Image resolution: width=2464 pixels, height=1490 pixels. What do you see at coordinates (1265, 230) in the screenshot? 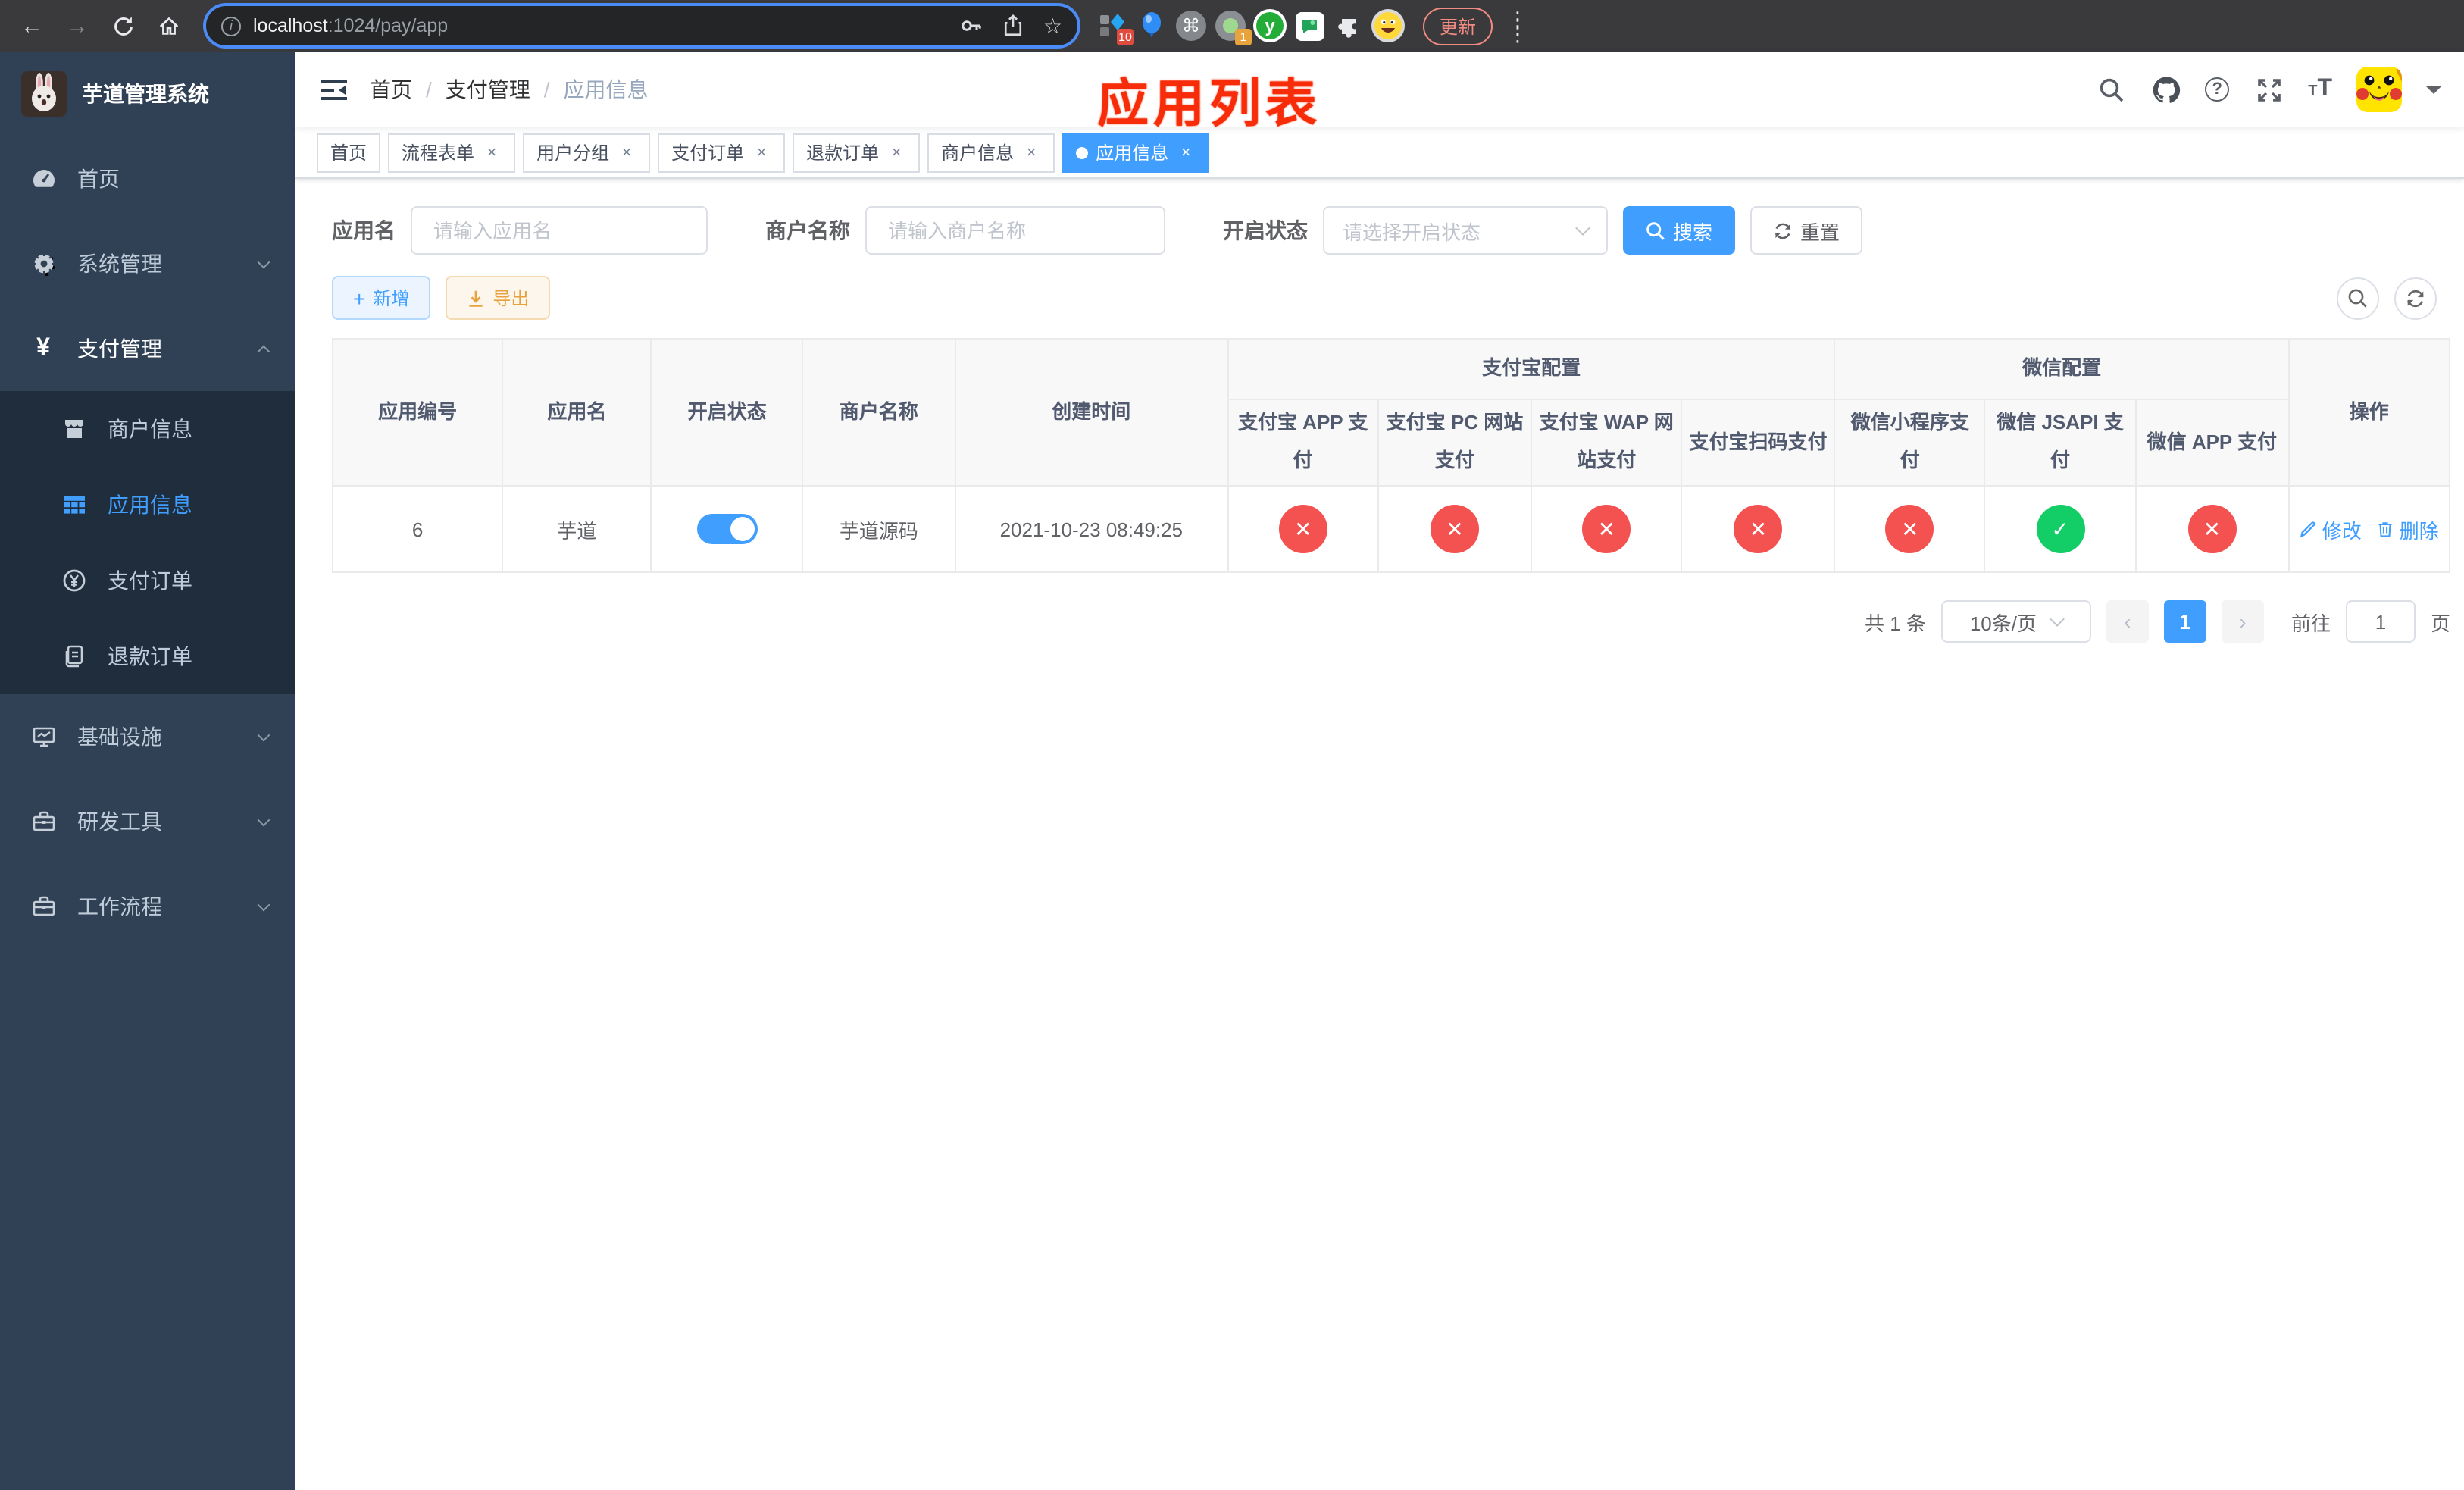
I see `status-label: 开启状态` at bounding box center [1265, 230].